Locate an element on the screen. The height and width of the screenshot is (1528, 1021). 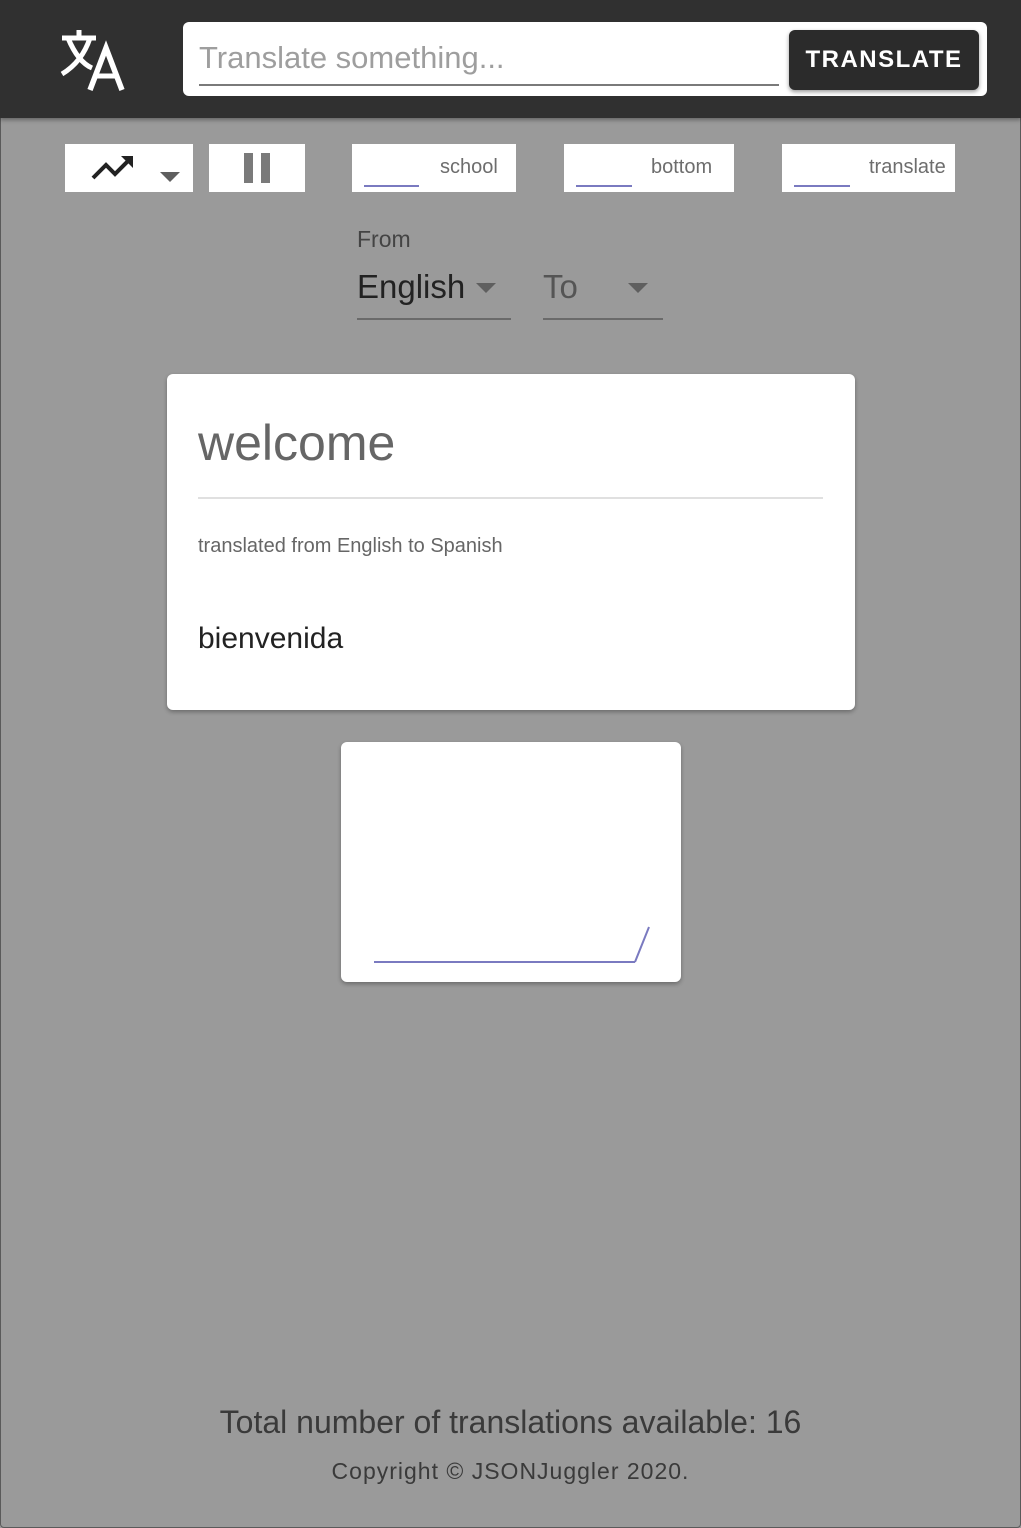
source-word: welcome is located at coordinates (297, 443).